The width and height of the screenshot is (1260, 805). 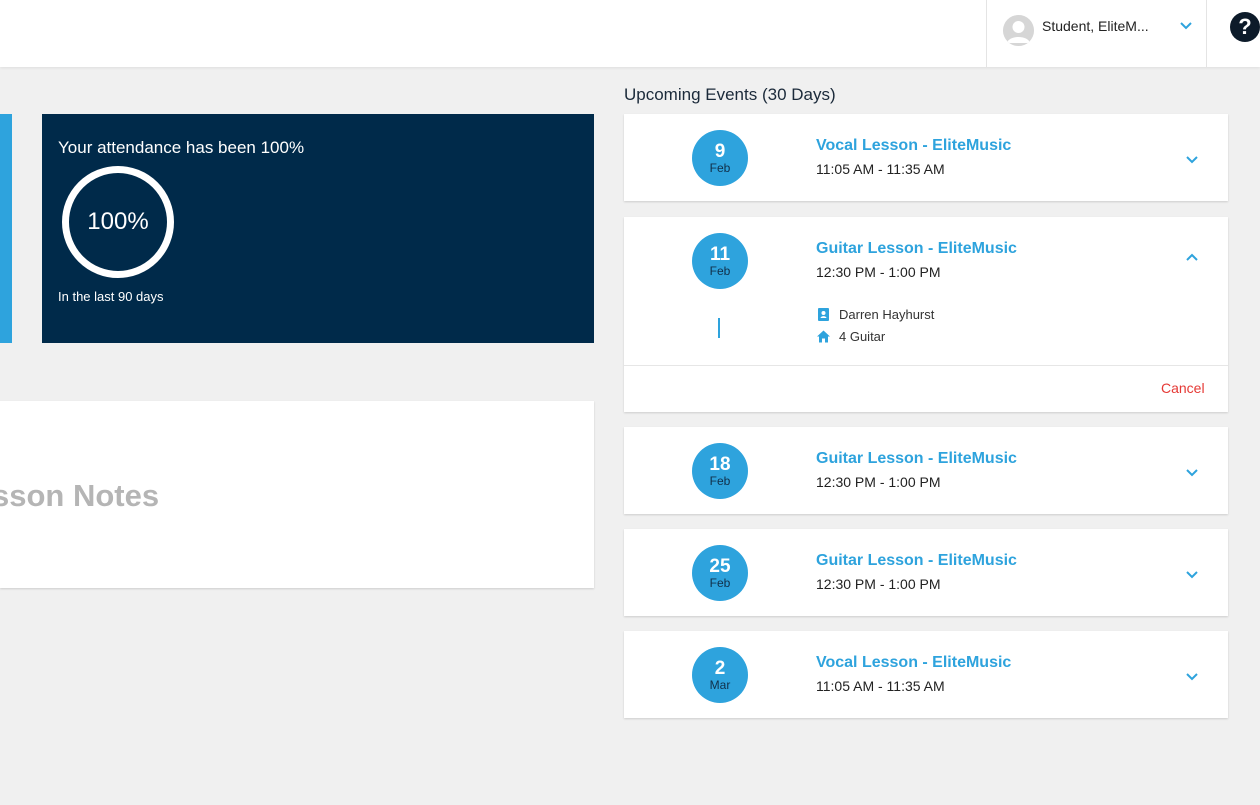 What do you see at coordinates (630, 33) in the screenshot?
I see `top-bar: Student, EliteM... ?` at bounding box center [630, 33].